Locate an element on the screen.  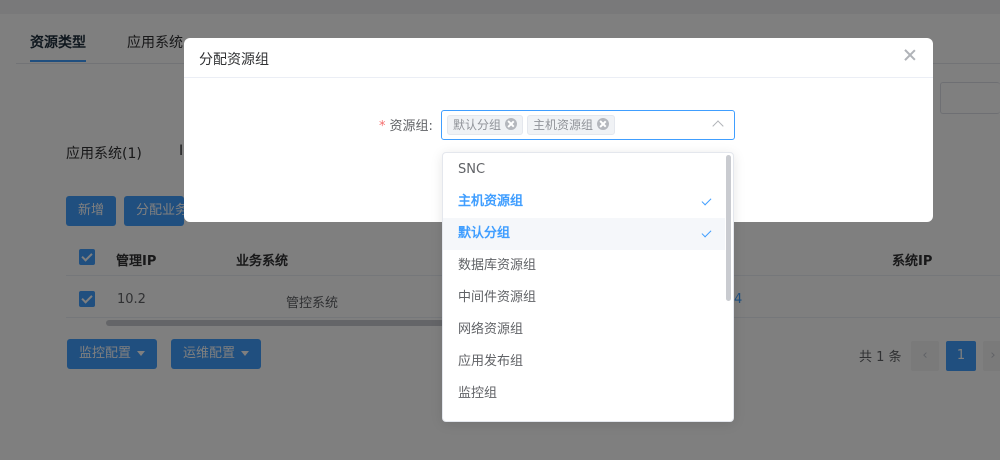
chevron-up-icon is located at coordinates (718, 126).